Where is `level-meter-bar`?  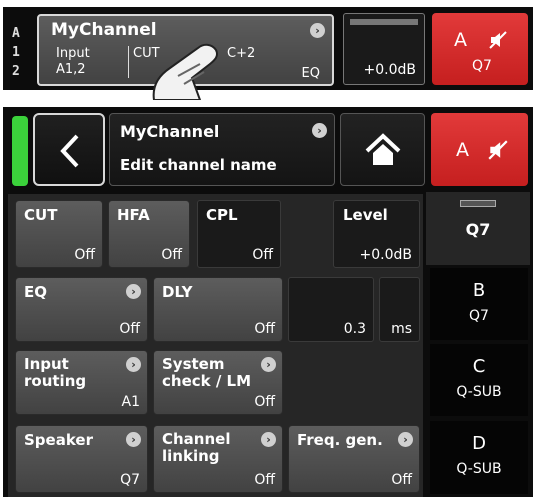 level-meter-bar is located at coordinates (384, 22).